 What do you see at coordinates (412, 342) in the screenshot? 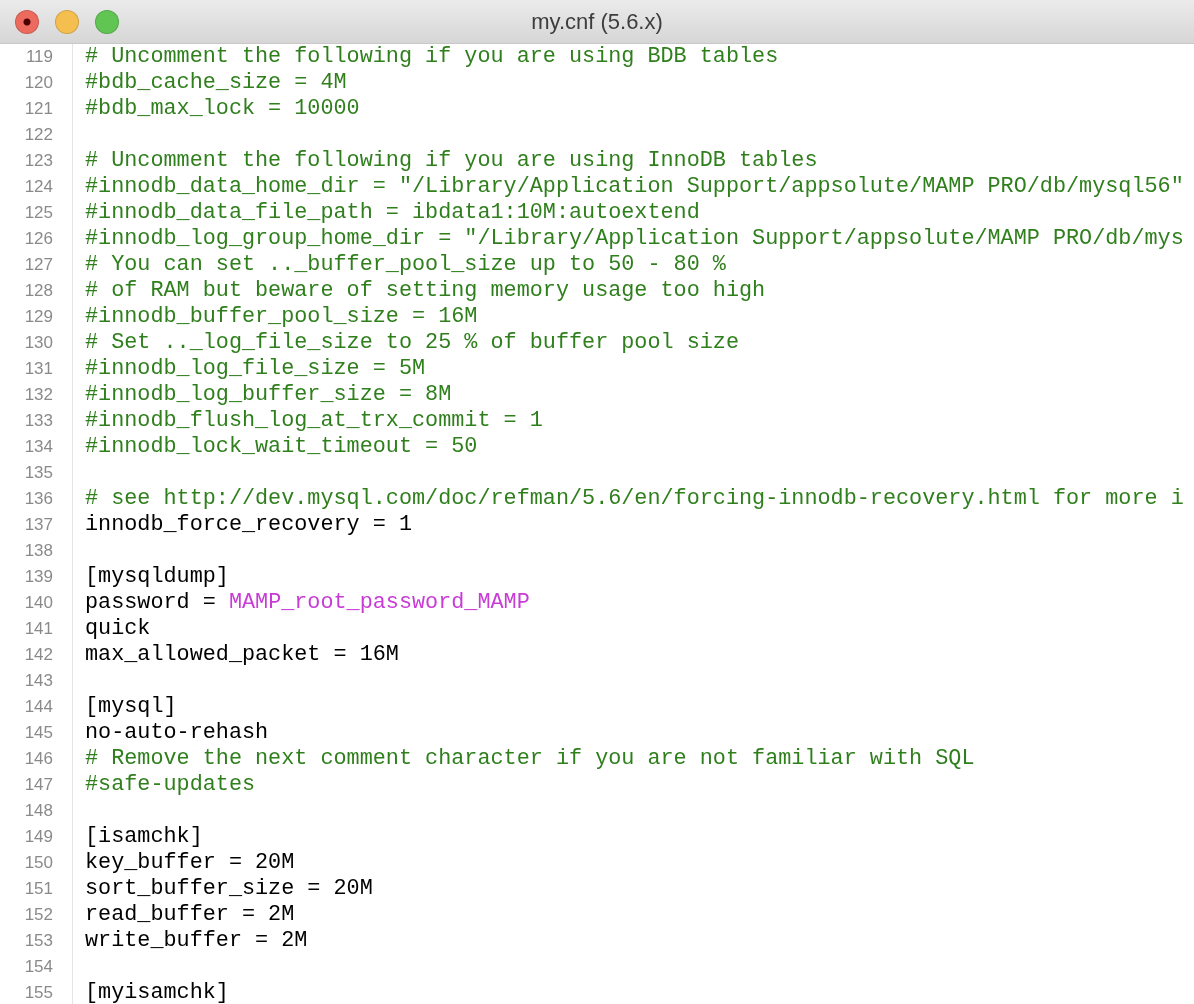
I see `code-line: # Set .._log_file_size to 25 % of buffer pool size` at bounding box center [412, 342].